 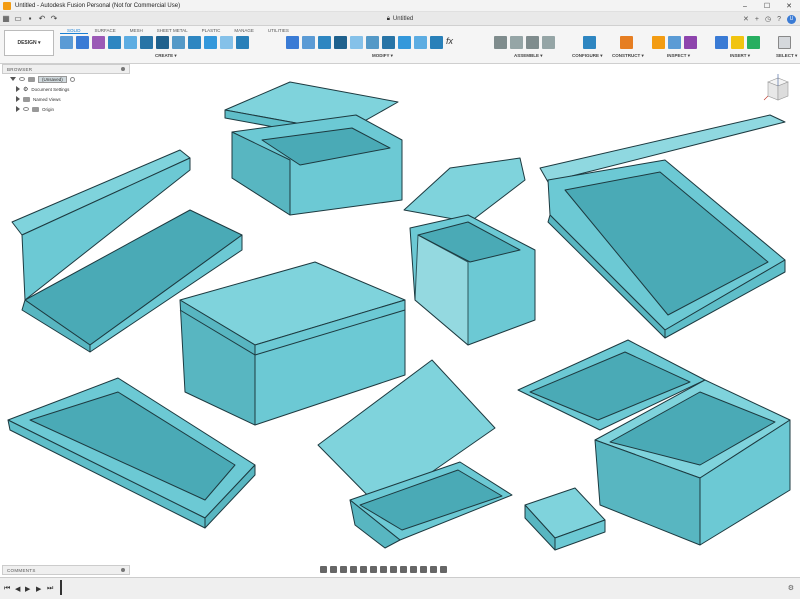 What do you see at coordinates (211, 30) in the screenshot?
I see `tab-plastic: PLASTIC` at bounding box center [211, 30].